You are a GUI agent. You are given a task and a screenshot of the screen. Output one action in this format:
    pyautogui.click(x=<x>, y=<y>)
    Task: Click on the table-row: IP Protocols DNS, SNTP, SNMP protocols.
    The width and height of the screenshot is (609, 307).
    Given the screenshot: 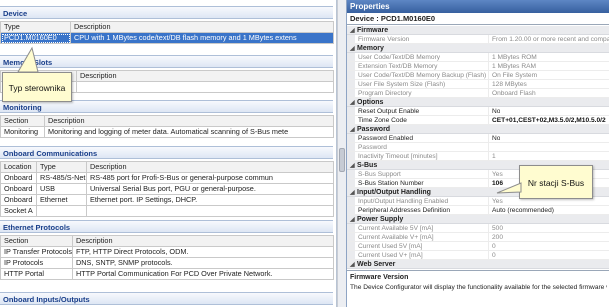 What is the action you would take?
    pyautogui.click(x=167, y=263)
    